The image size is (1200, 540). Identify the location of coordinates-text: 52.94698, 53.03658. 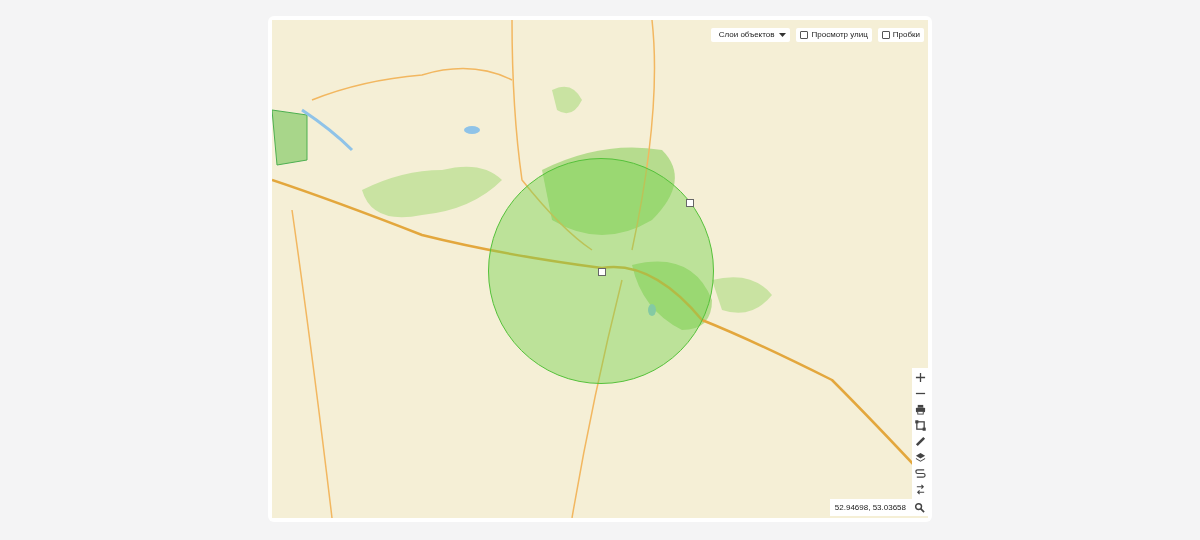
(870, 507).